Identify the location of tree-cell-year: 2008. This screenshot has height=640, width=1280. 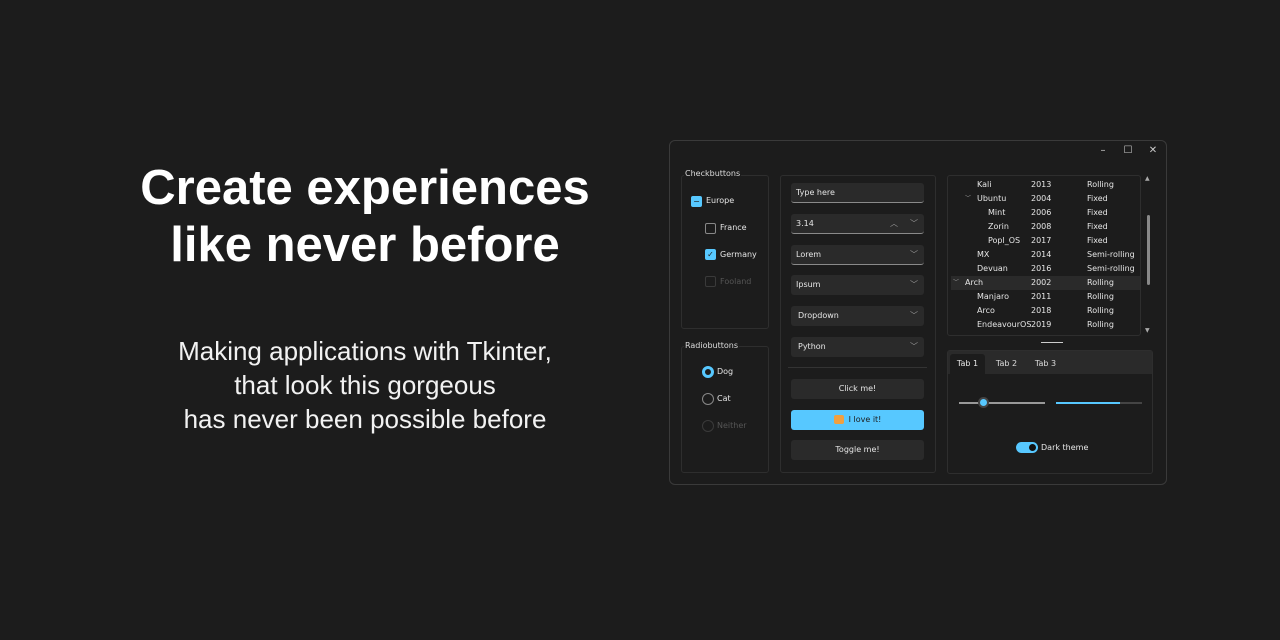
(1041, 226).